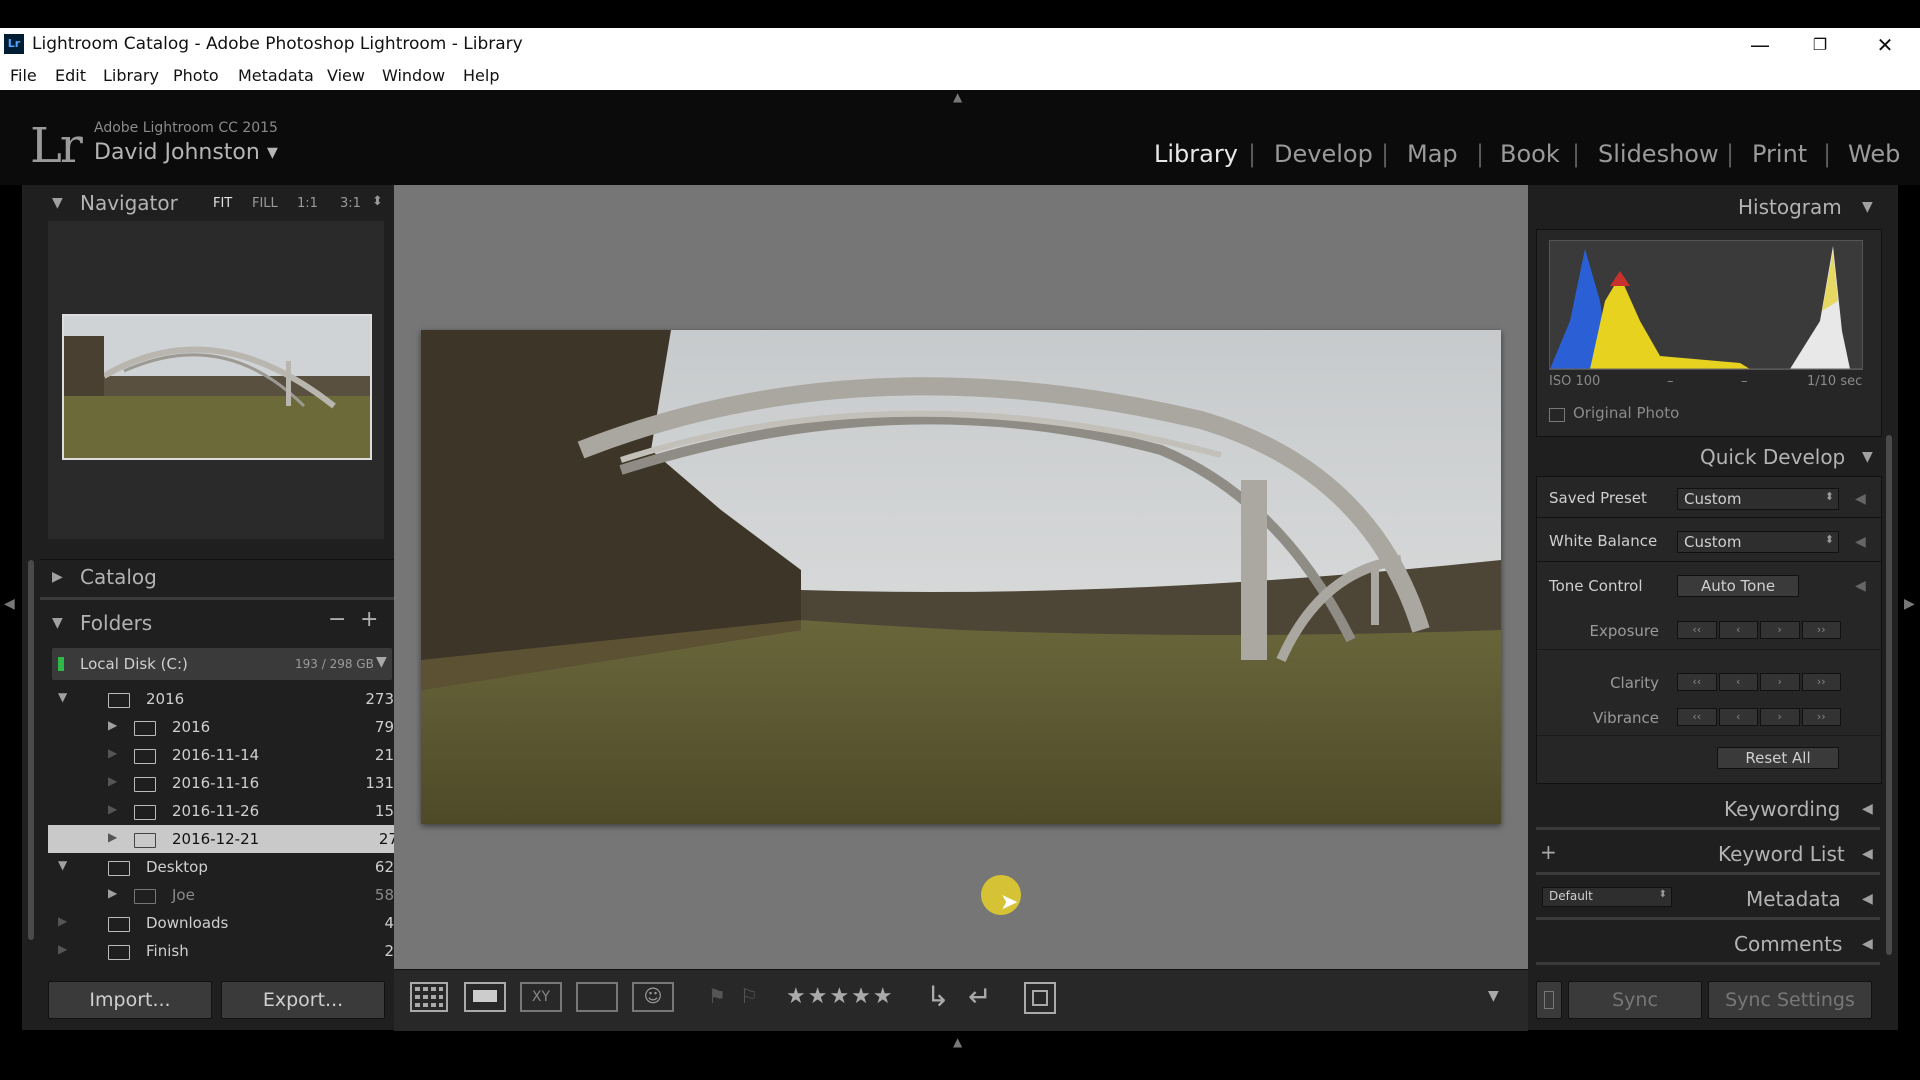  What do you see at coordinates (1557, 415) in the screenshot?
I see `original-photo-checkbox` at bounding box center [1557, 415].